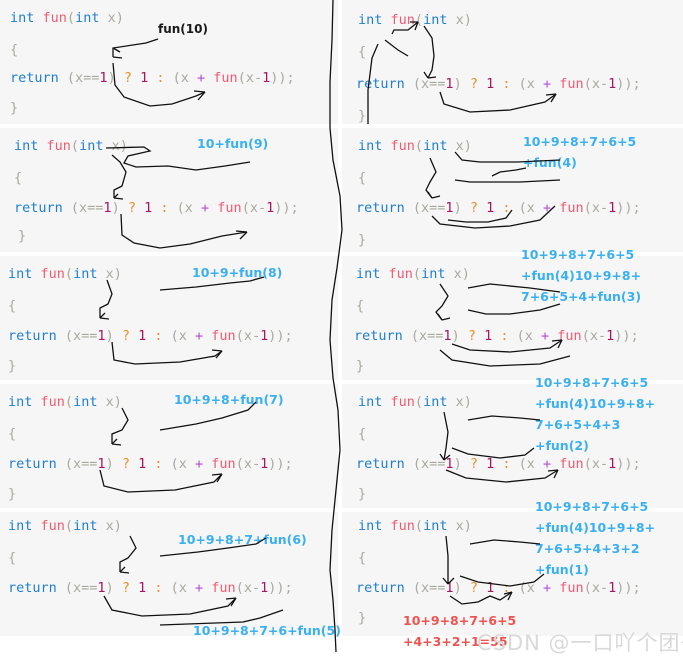 The width and height of the screenshot is (683, 658). Describe the element at coordinates (581, 296) in the screenshot. I see `annotation-r3-line3: 7+6+5+4+fun(3)` at that location.